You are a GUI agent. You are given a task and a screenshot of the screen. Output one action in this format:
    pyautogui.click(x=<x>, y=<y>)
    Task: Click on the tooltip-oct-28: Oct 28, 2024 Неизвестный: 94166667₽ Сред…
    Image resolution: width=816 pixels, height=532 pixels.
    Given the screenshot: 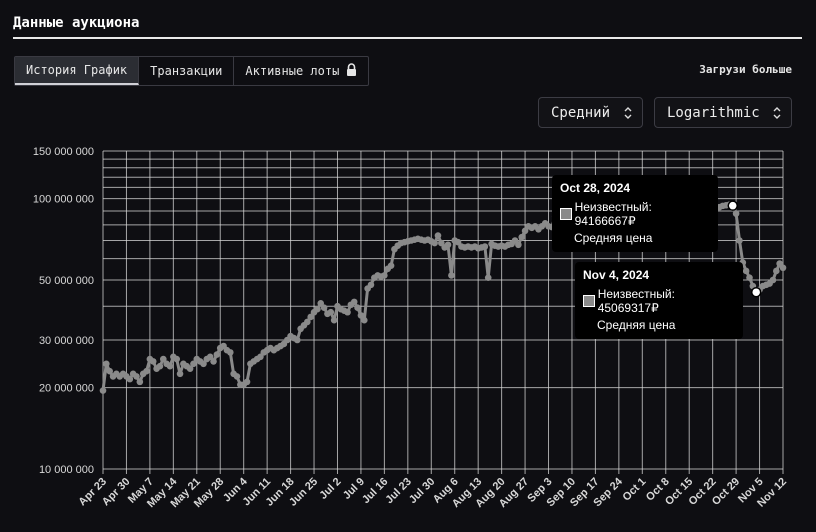 What is the action you would take?
    pyautogui.click(x=635, y=213)
    